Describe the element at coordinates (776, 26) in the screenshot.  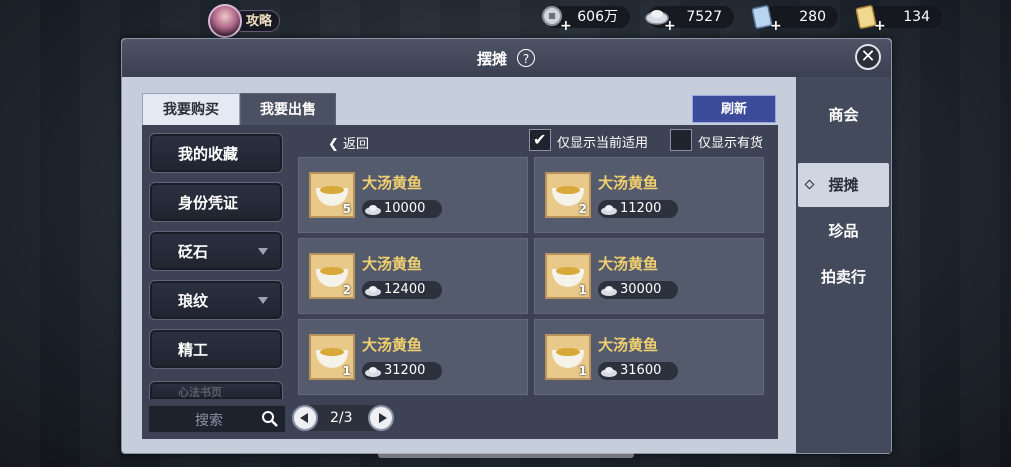
I see `add-ticket-icon: +` at that location.